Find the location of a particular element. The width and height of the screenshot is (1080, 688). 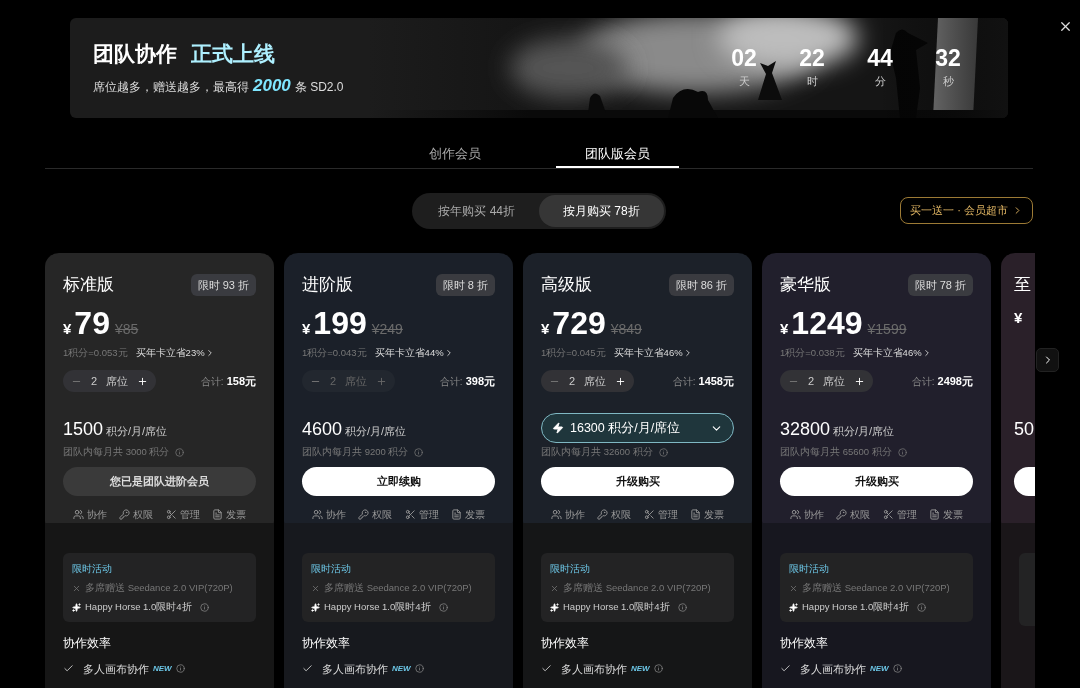

credits-amount: 32800 is located at coordinates (805, 429).